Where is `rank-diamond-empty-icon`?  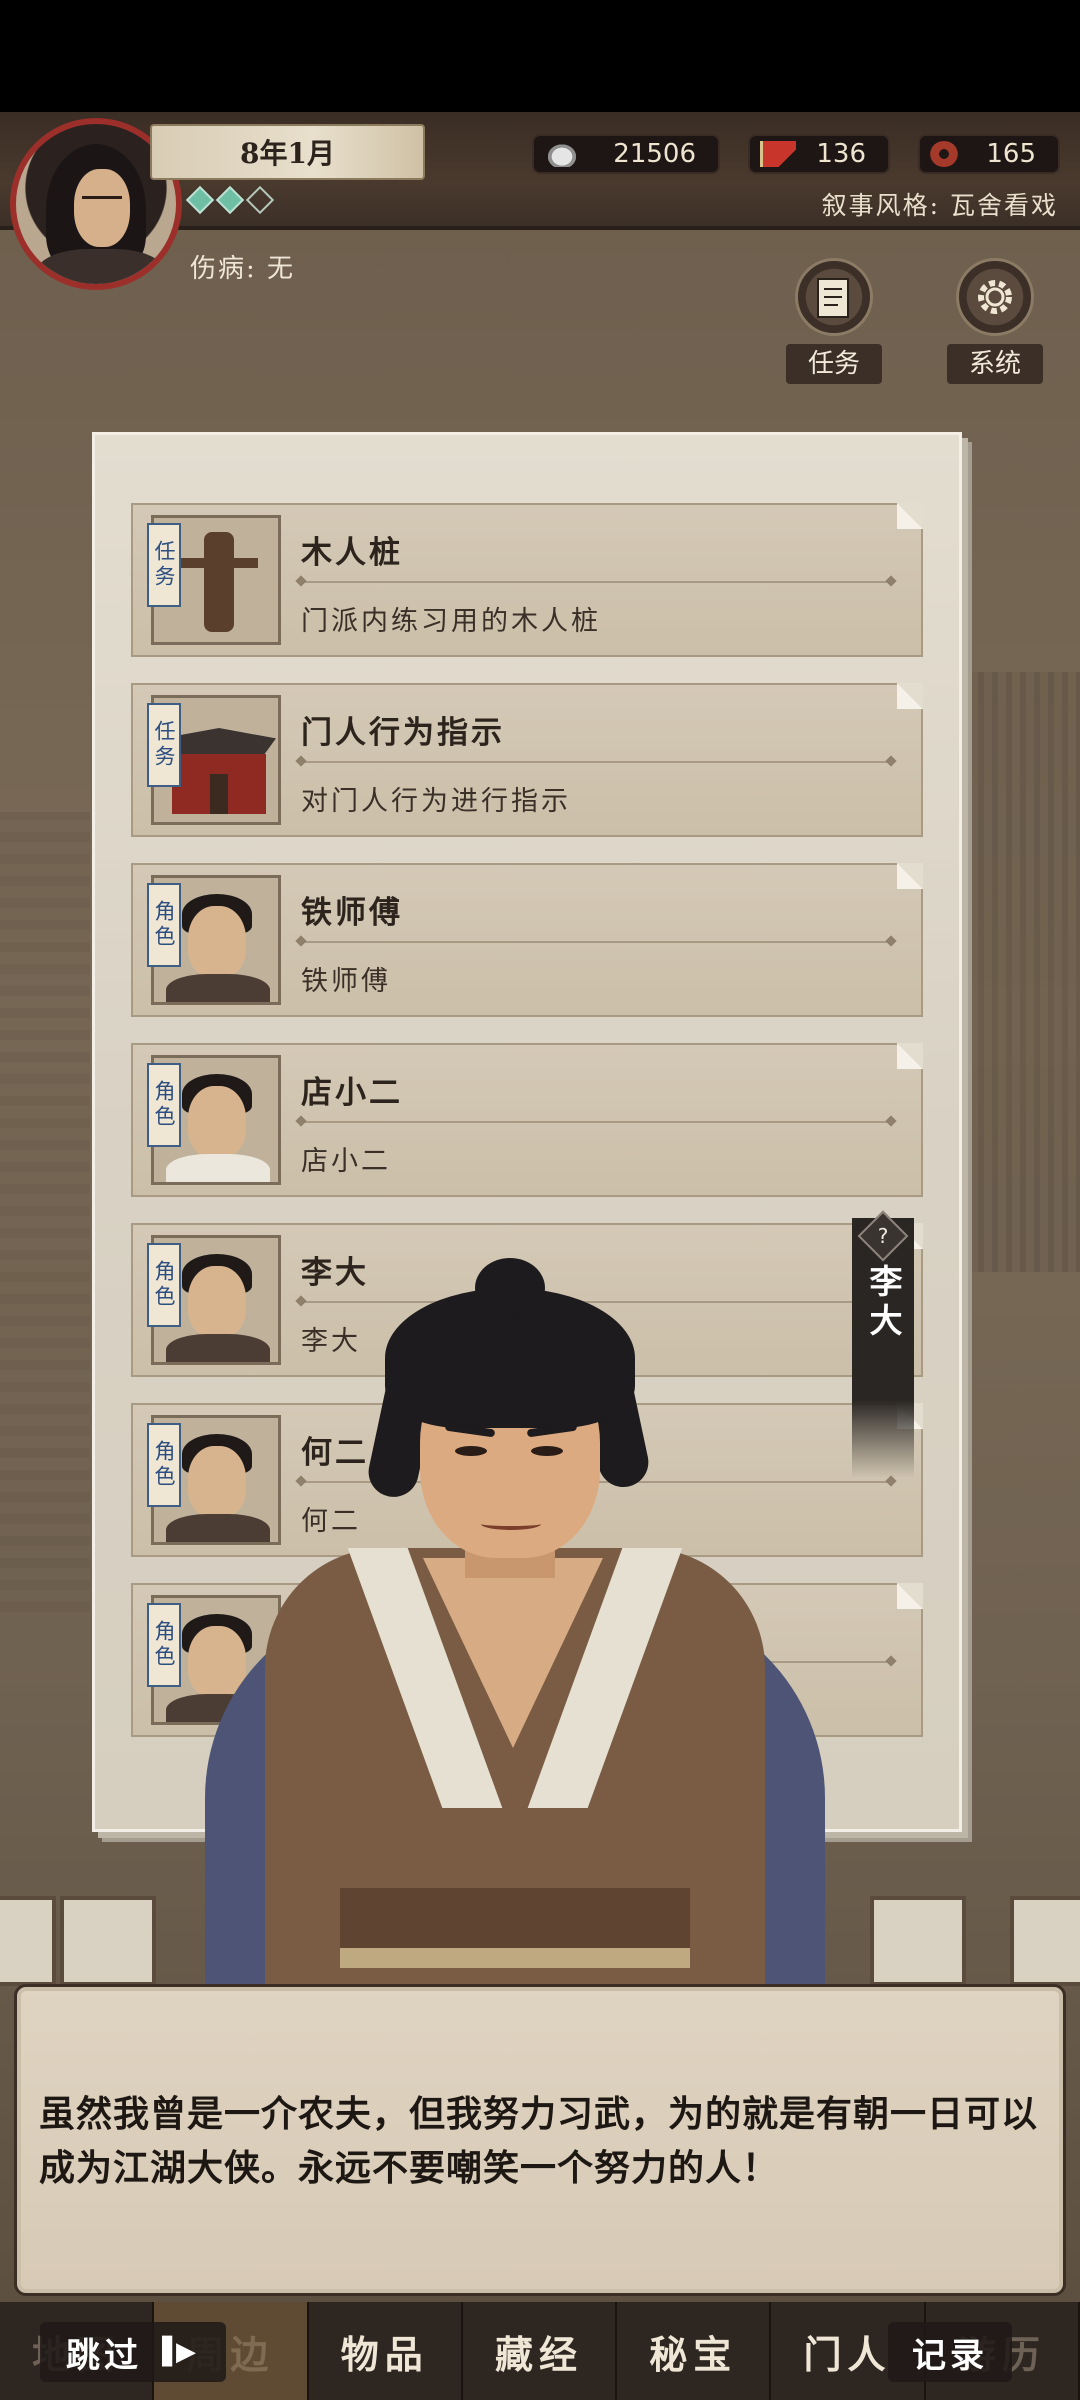 rank-diamond-empty-icon is located at coordinates (260, 200).